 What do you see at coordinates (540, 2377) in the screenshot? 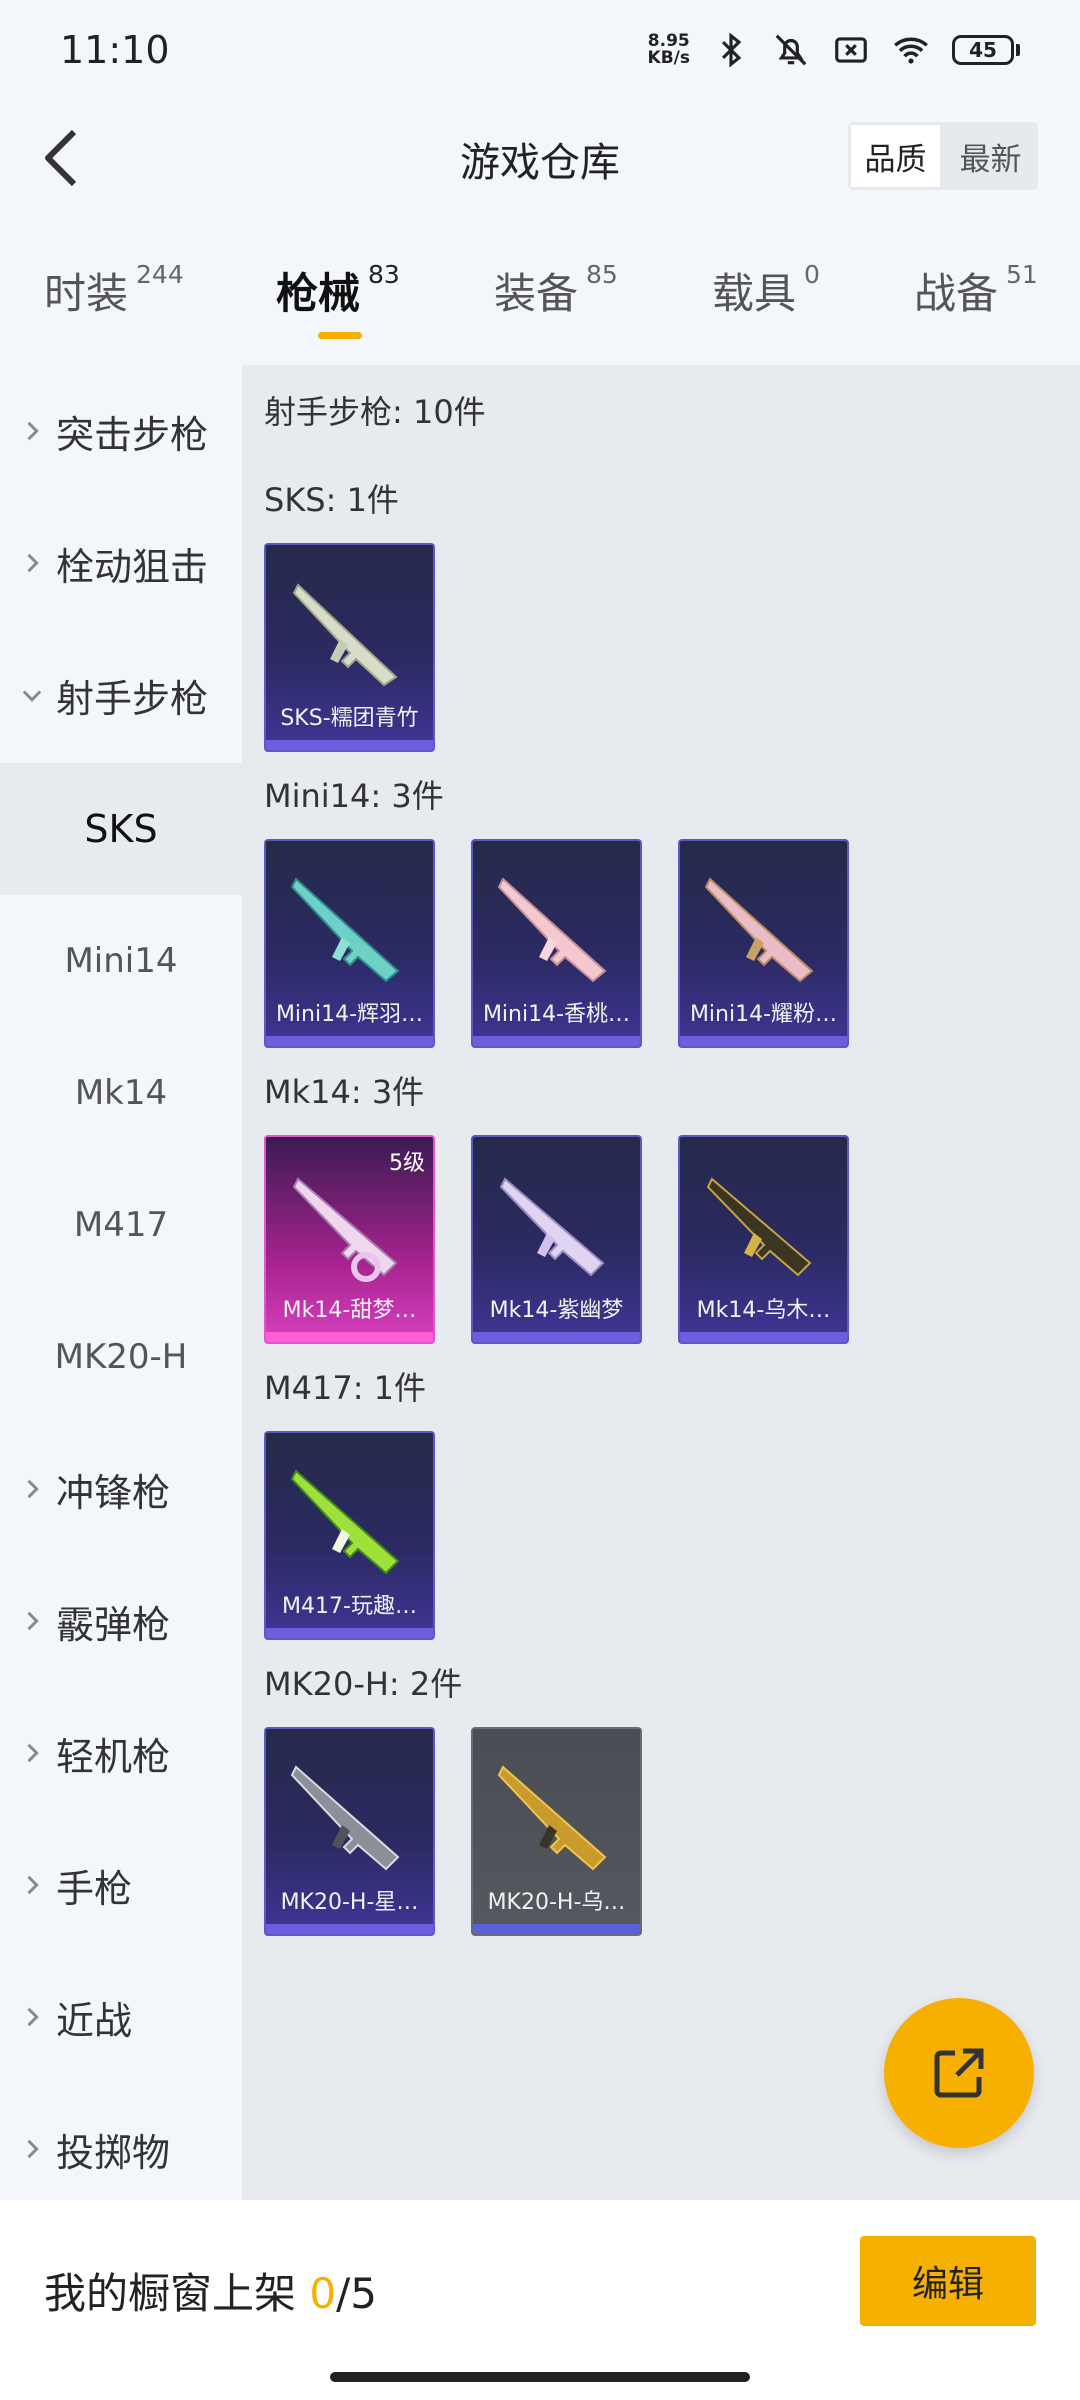
I see `home-indicator` at bounding box center [540, 2377].